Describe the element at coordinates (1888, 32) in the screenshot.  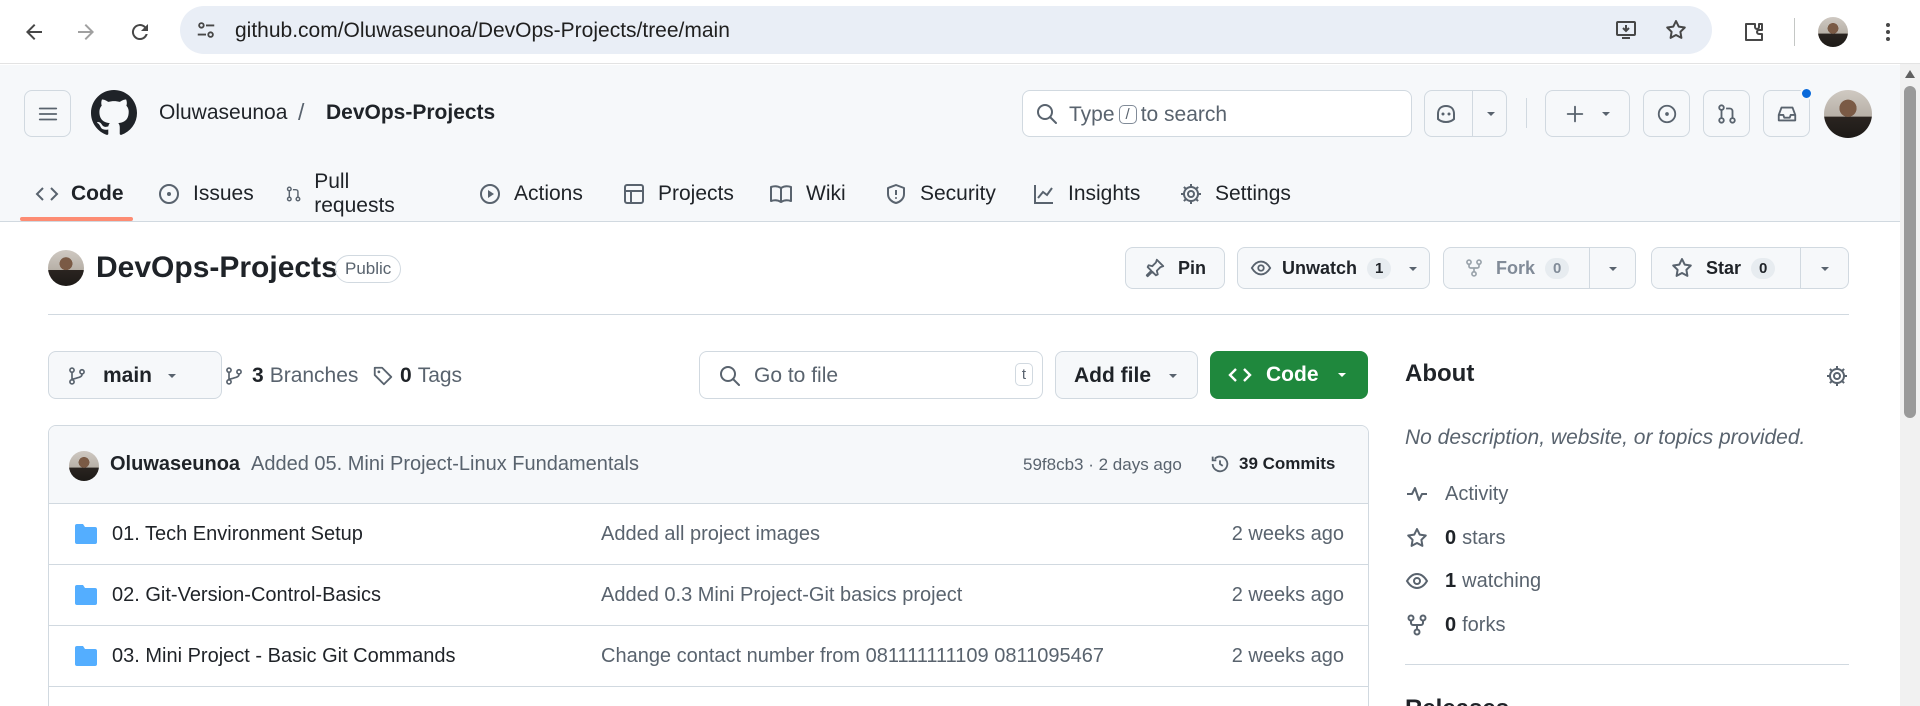
I see `kebab-menu-icon` at that location.